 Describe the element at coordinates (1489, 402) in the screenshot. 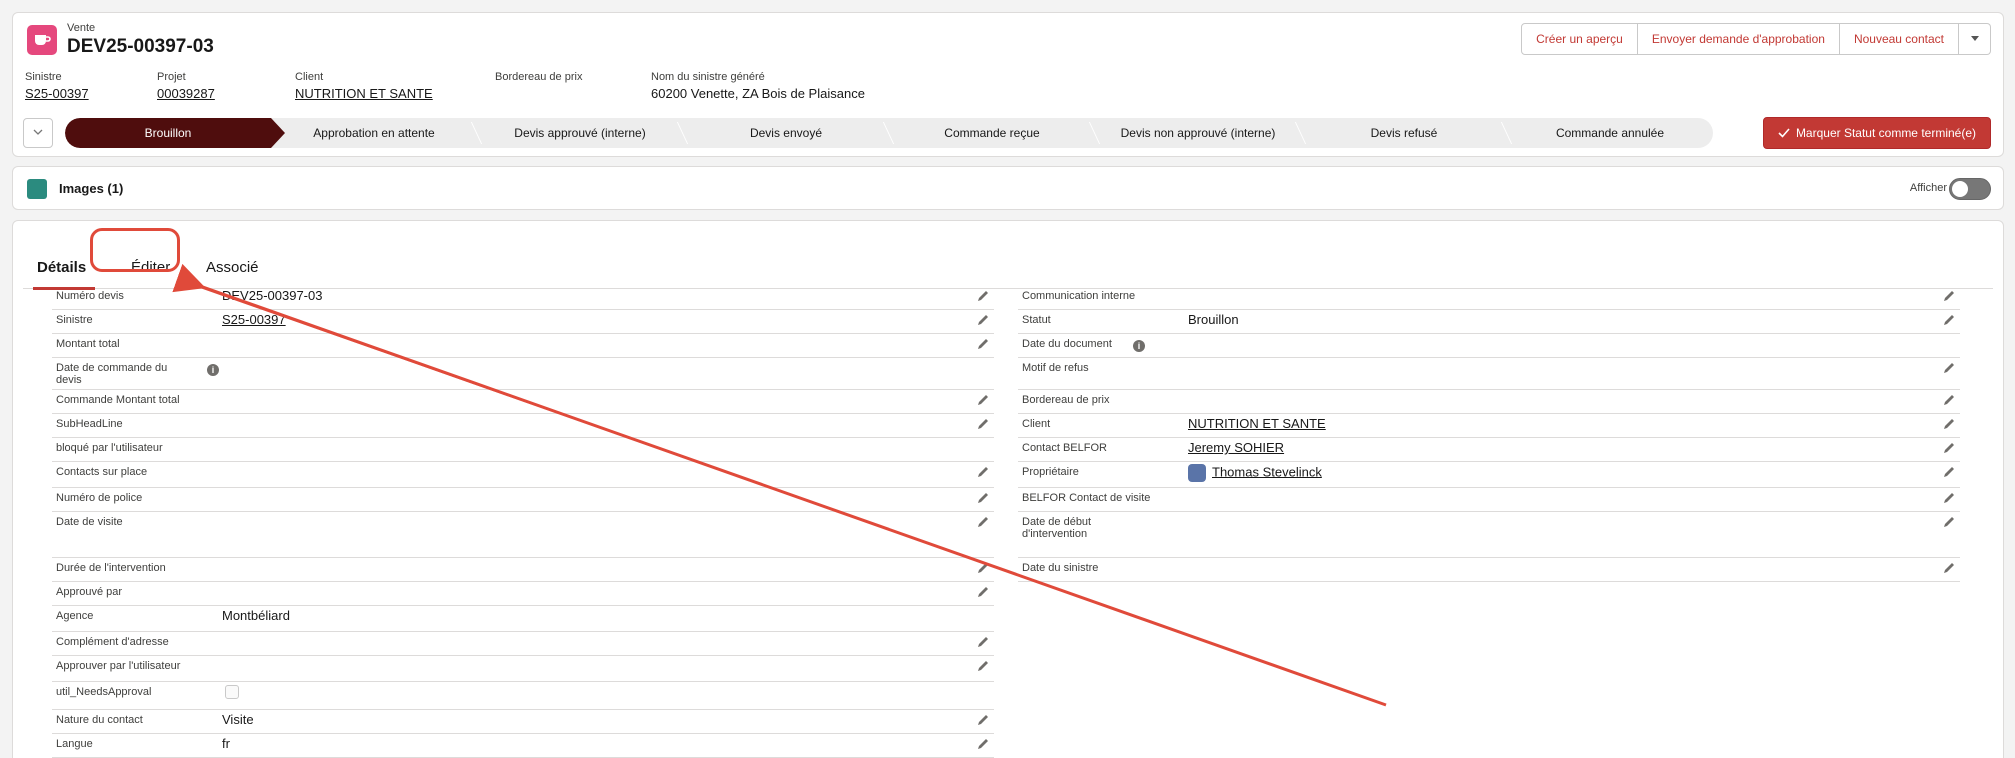

I see `detail-field-row: Bordereau de prix` at that location.